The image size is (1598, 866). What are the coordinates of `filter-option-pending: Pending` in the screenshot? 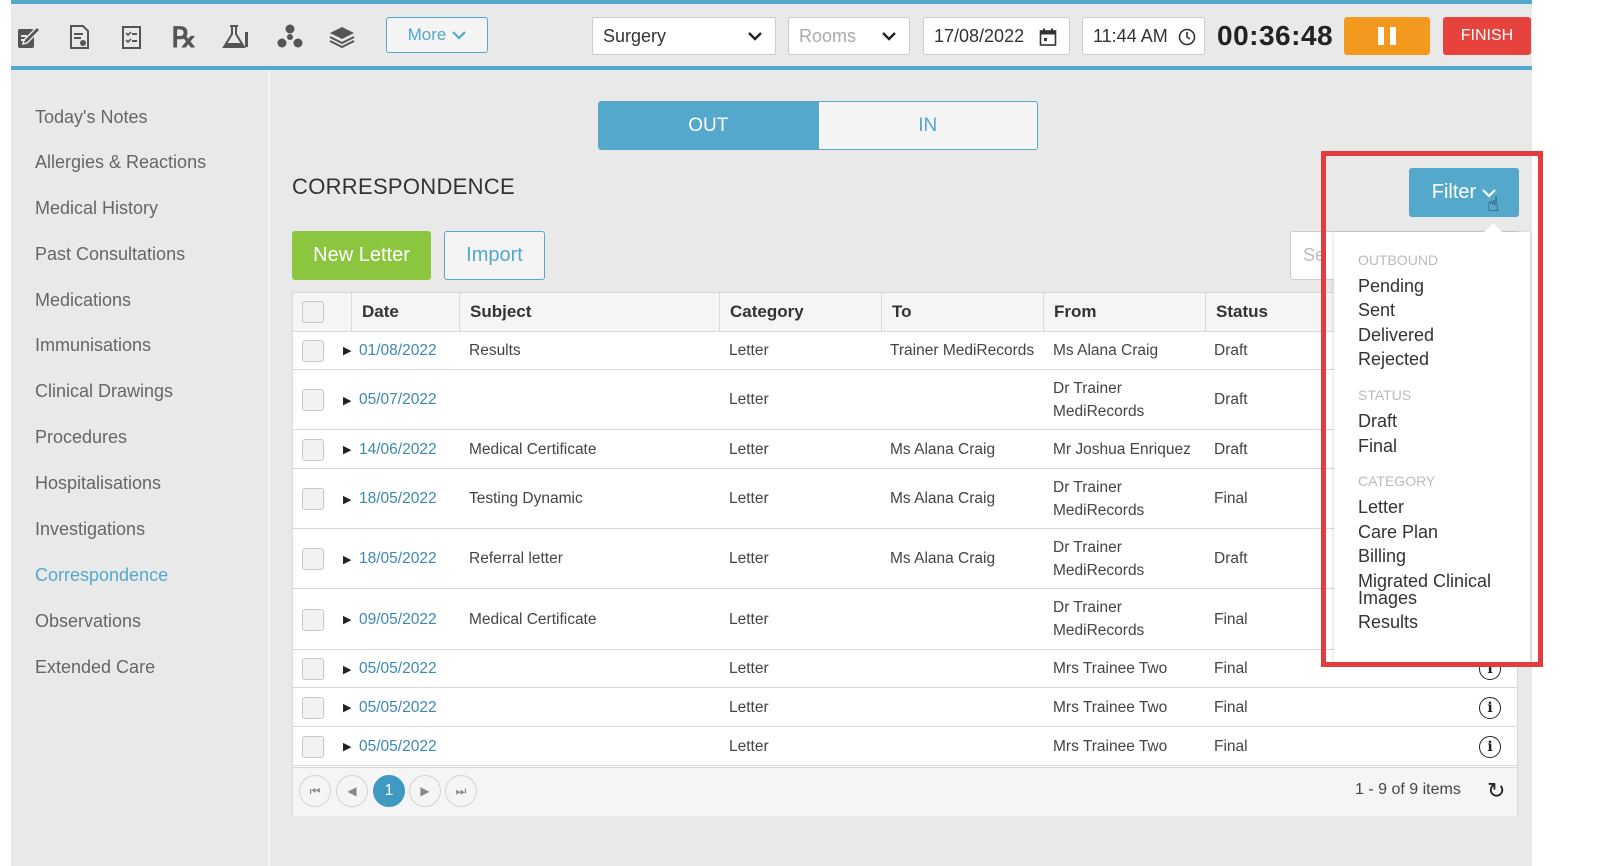 It's located at (1391, 286).